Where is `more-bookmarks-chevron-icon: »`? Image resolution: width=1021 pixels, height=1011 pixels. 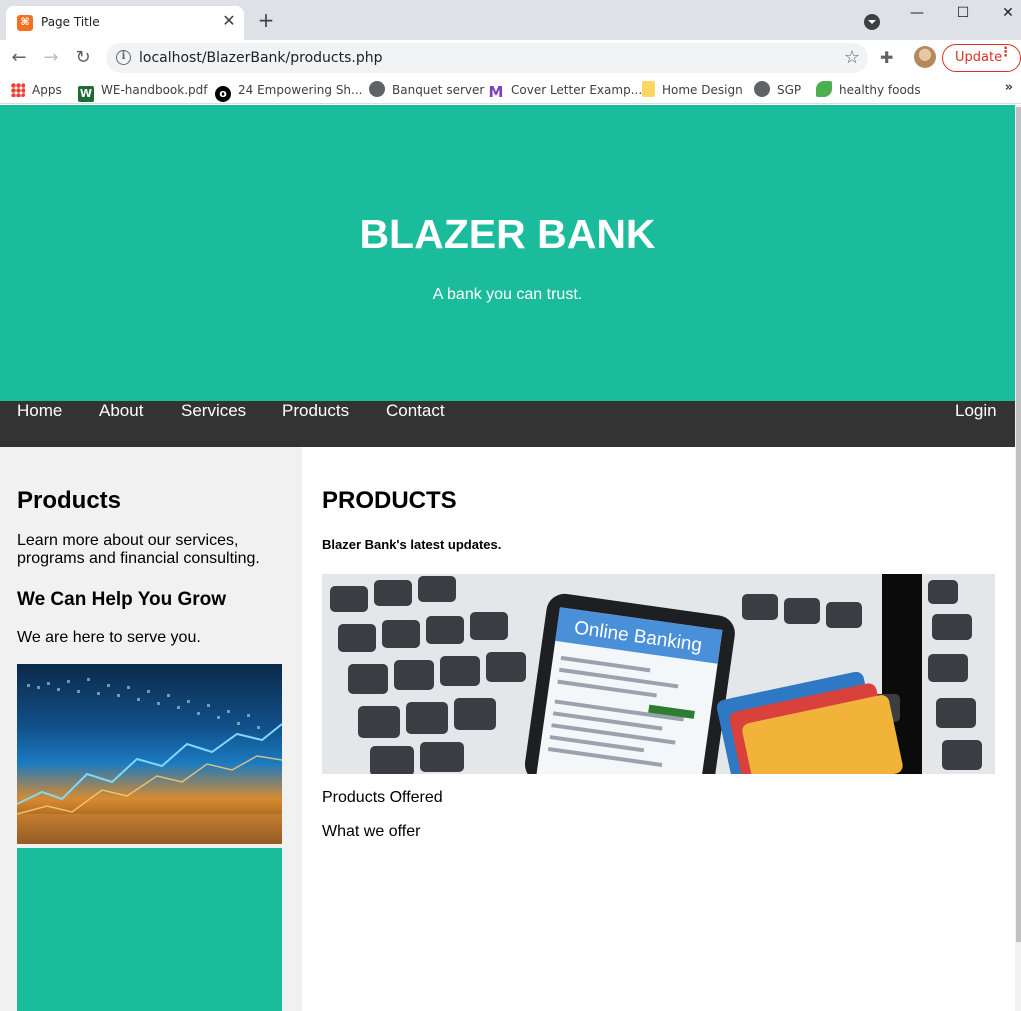 more-bookmarks-chevron-icon: » is located at coordinates (1009, 87).